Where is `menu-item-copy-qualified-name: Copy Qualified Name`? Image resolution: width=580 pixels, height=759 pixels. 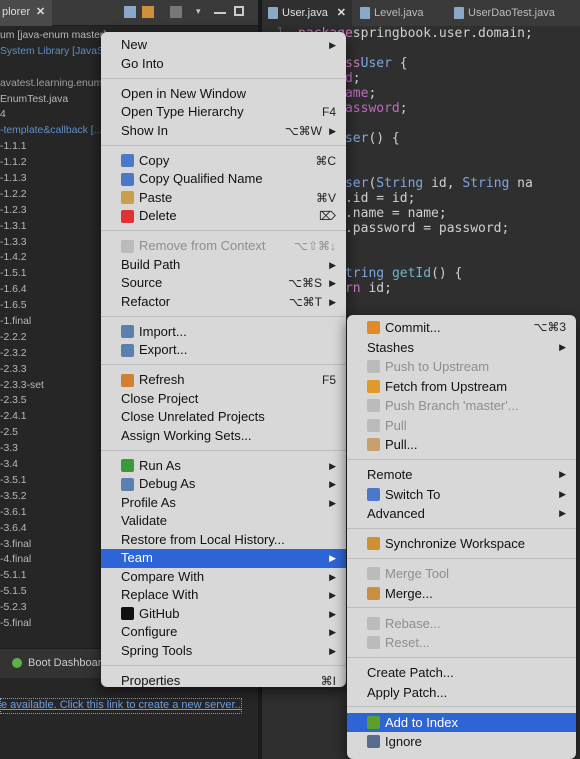 menu-item-copy-qualified-name: Copy Qualified Name is located at coordinates (223, 179).